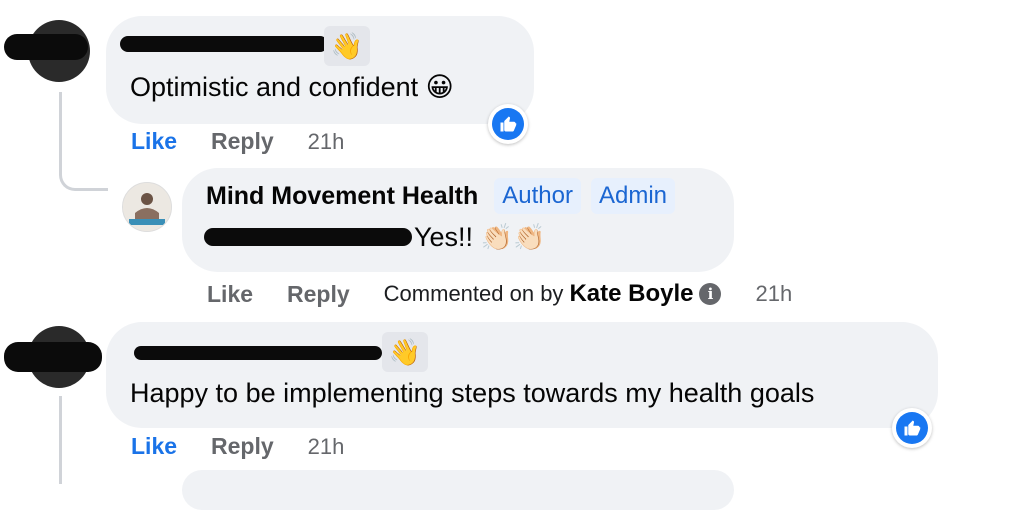 This screenshot has width=1022, height=510. Describe the element at coordinates (553, 294) in the screenshot. I see `commented-on-by: Commented on by Kate Boyle i` at that location.